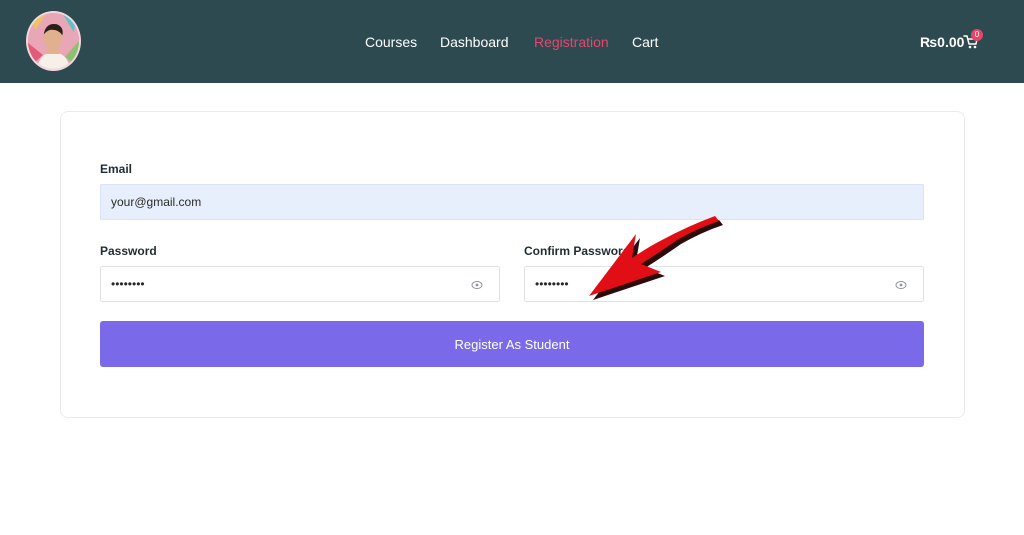 Image resolution: width=1024 pixels, height=535 pixels. Describe the element at coordinates (942, 42) in the screenshot. I see `cart-total: ₨0.00` at that location.